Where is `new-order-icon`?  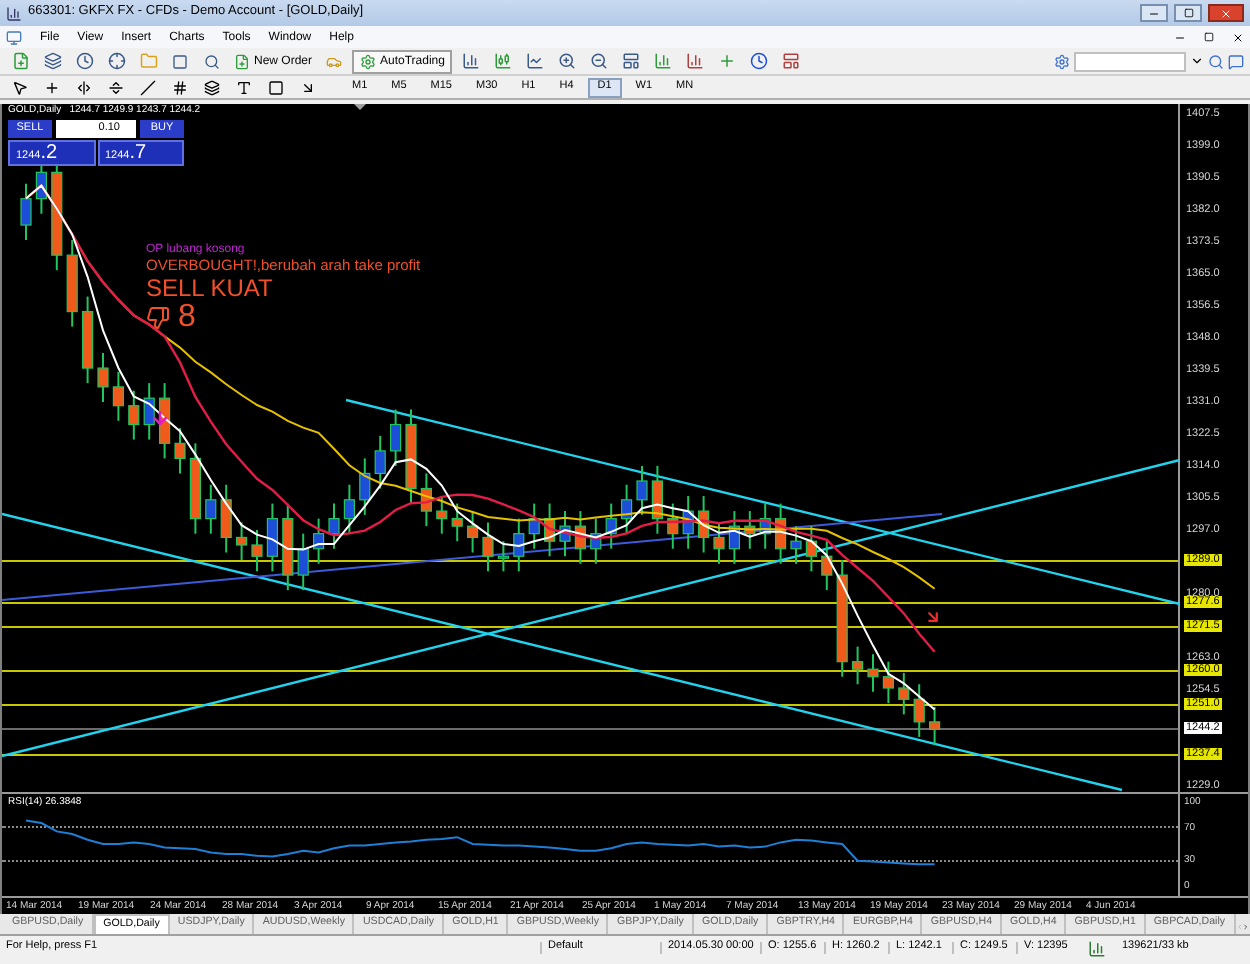 new-order-icon is located at coordinates (242, 61).